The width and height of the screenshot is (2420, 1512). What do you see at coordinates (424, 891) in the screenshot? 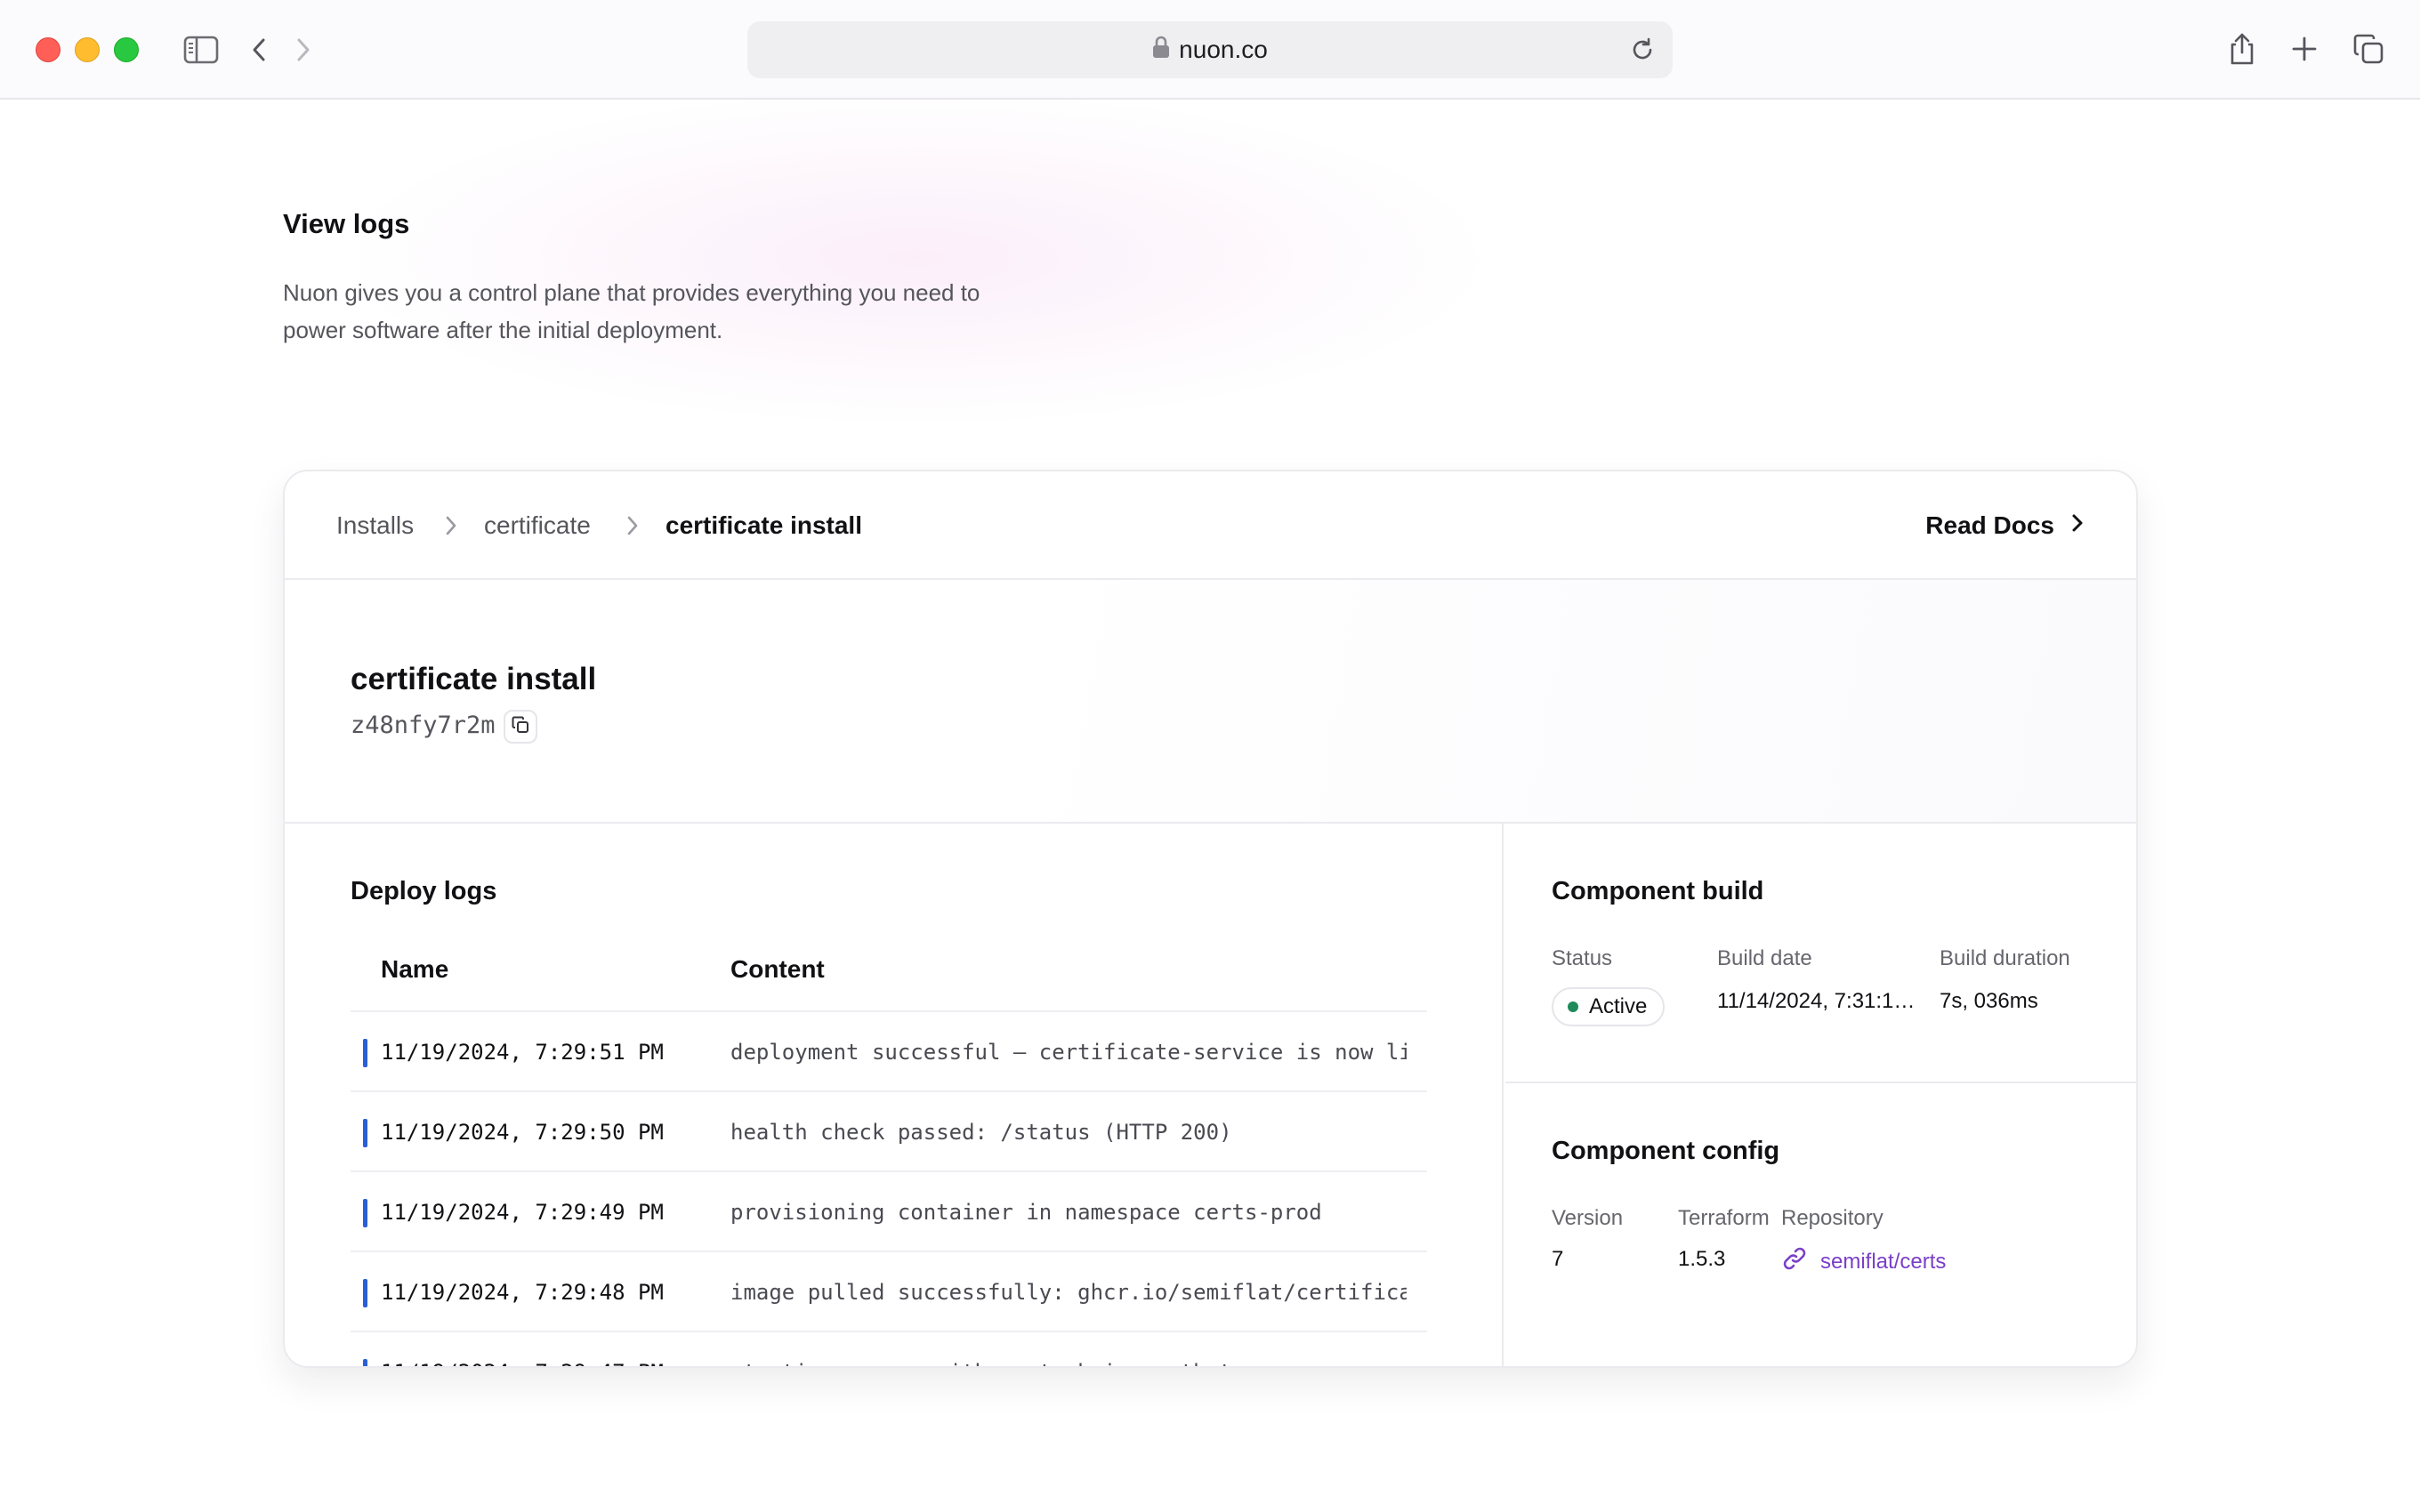
I see `deploy-logs-title: Deploy logs` at bounding box center [424, 891].